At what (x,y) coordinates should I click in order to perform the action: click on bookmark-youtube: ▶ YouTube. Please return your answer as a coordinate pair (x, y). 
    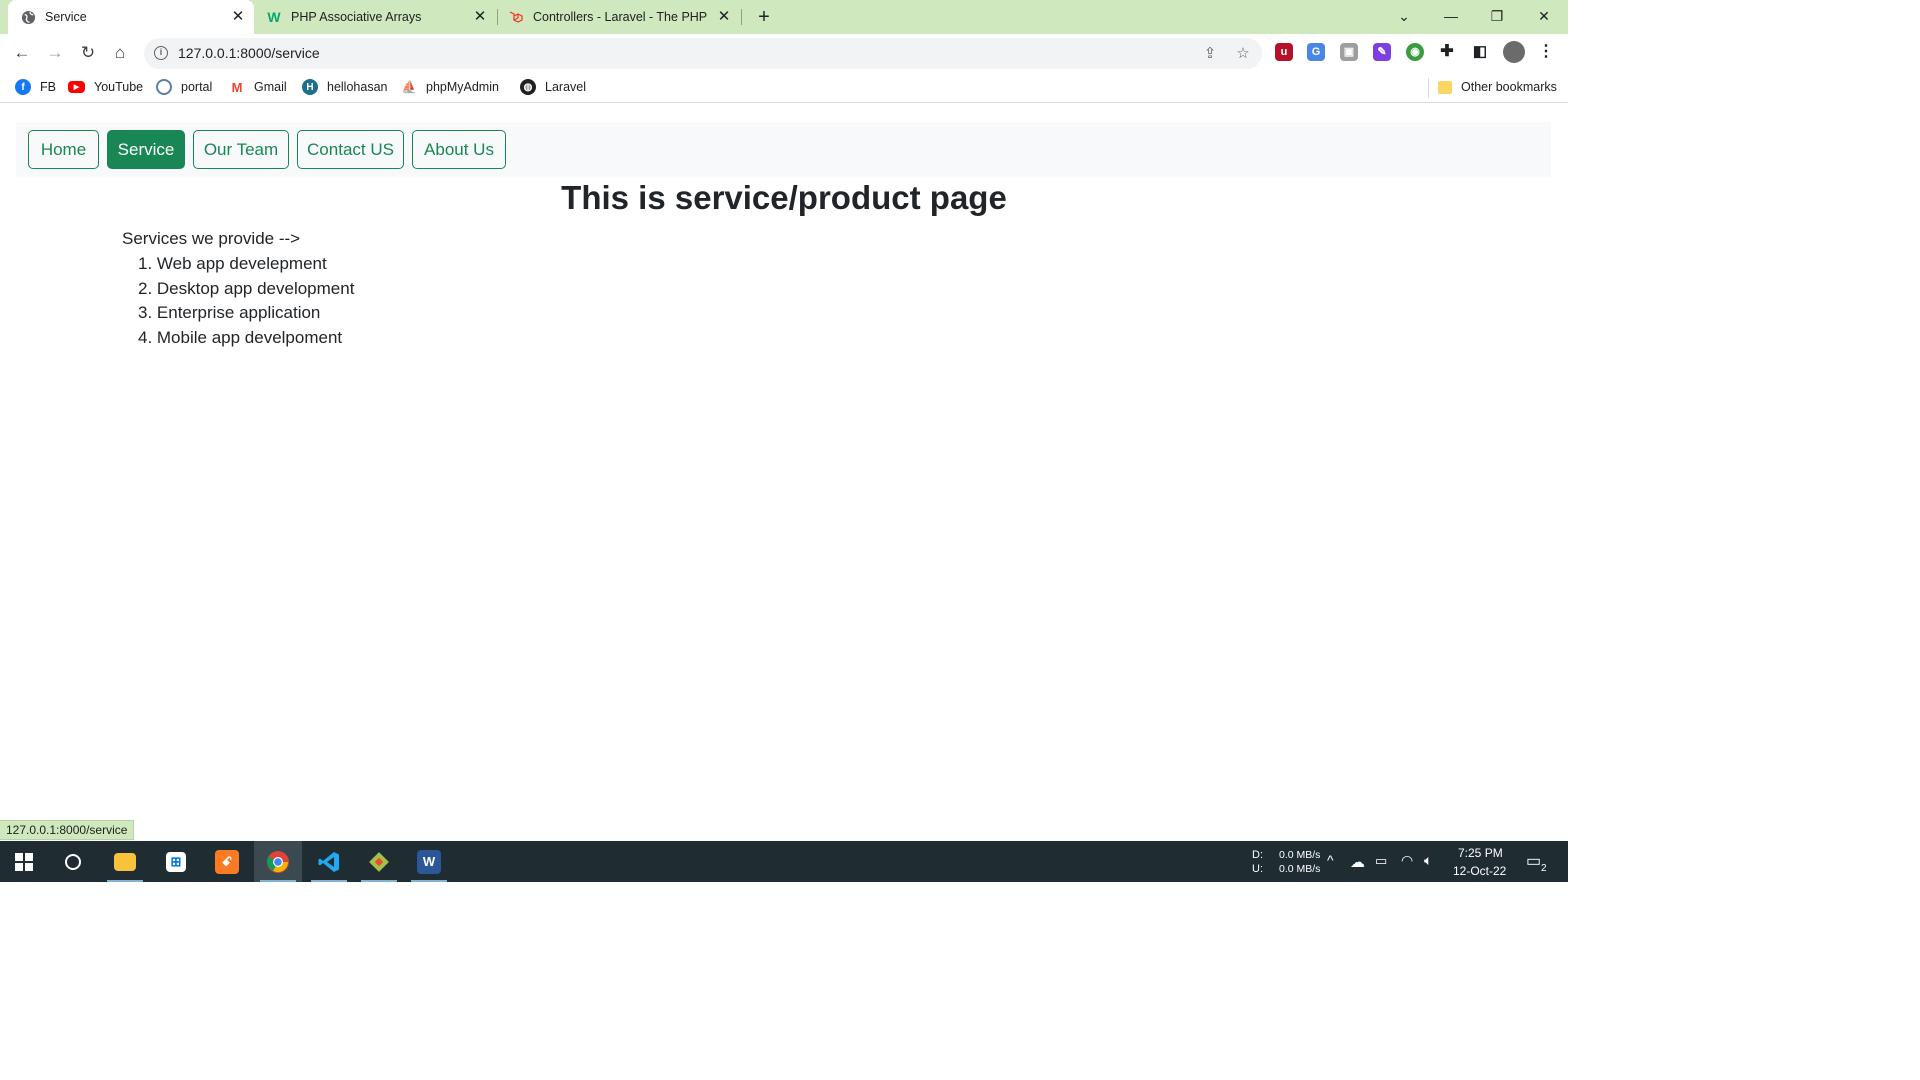
    Looking at the image, I should click on (105, 87).